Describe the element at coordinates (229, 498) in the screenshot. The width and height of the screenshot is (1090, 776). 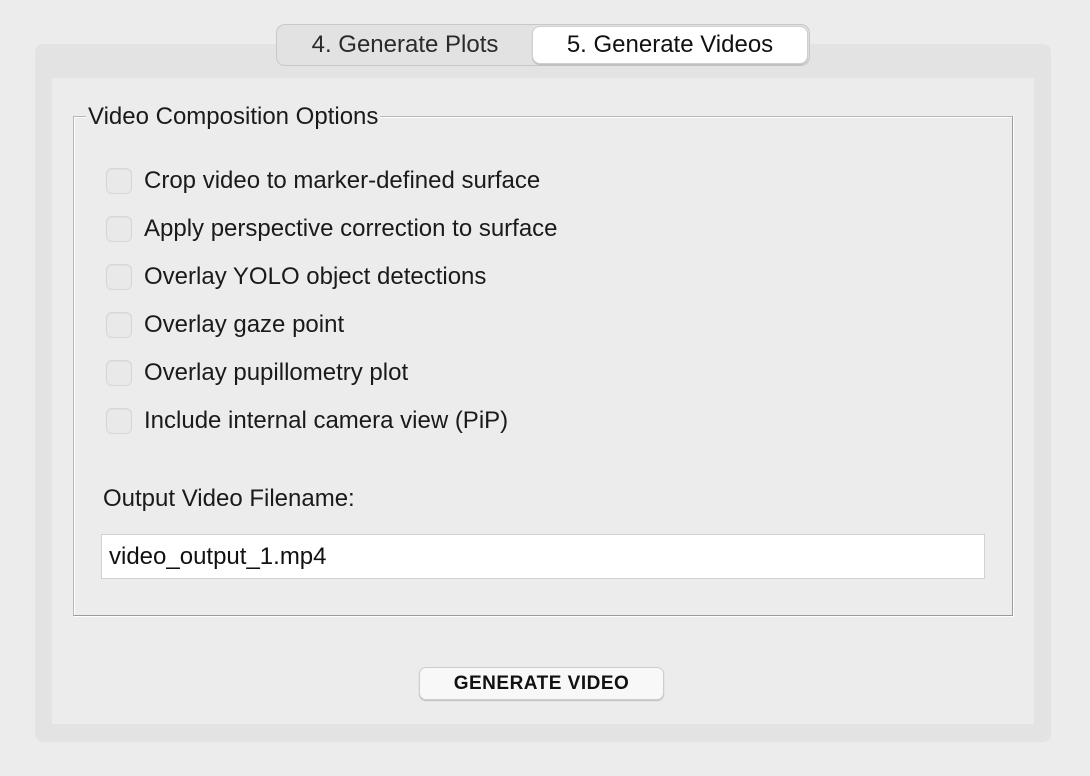
I see `output-filename-label: Output Video Filename:` at that location.